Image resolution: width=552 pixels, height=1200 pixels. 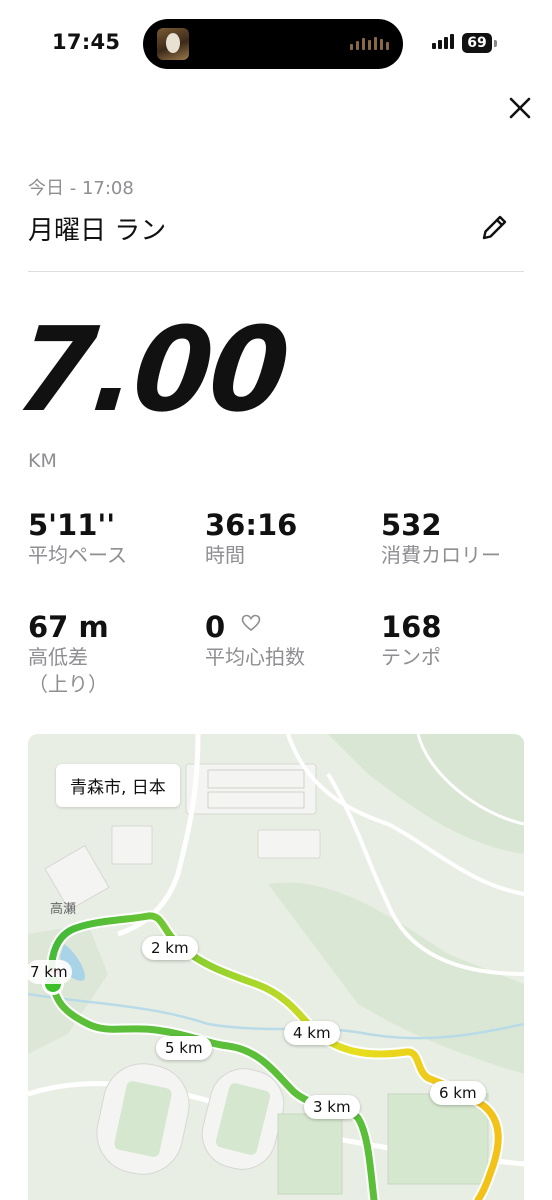 What do you see at coordinates (58, 657) in the screenshot?
I see `stat-label: 高低差` at bounding box center [58, 657].